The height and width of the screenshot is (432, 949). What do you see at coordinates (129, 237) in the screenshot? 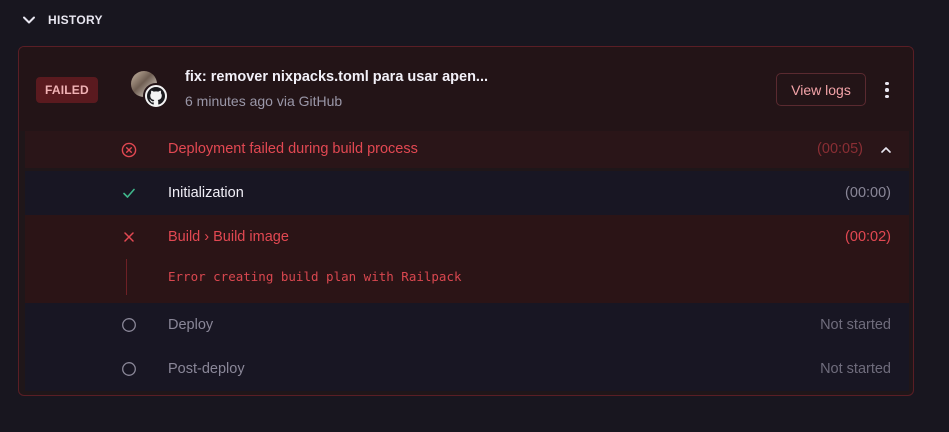
I see `x-icon` at bounding box center [129, 237].